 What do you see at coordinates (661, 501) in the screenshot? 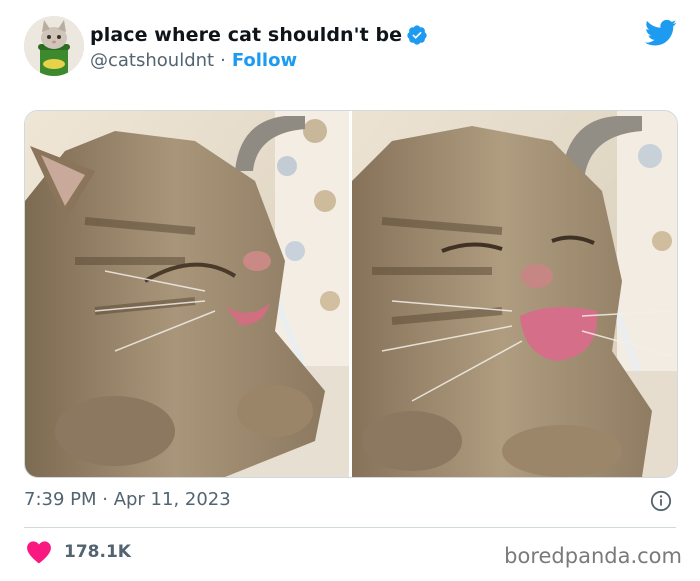
I see `info-icon` at bounding box center [661, 501].